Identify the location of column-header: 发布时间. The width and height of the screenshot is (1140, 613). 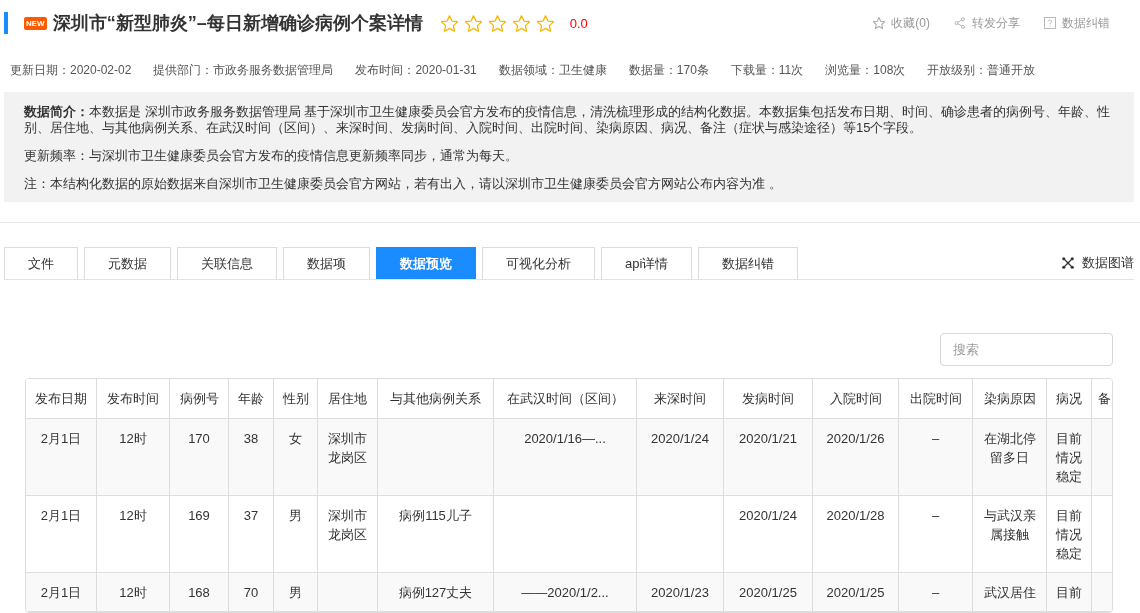
(133, 399).